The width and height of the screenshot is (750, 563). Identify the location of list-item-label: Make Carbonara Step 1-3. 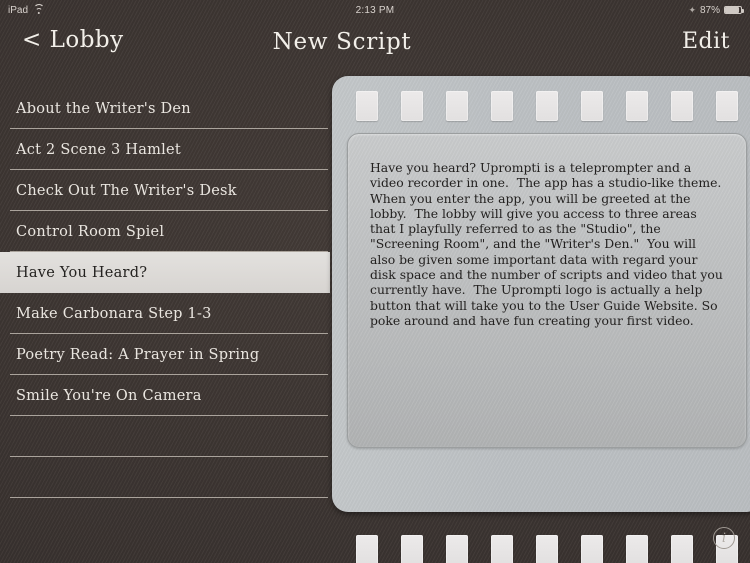
(114, 313).